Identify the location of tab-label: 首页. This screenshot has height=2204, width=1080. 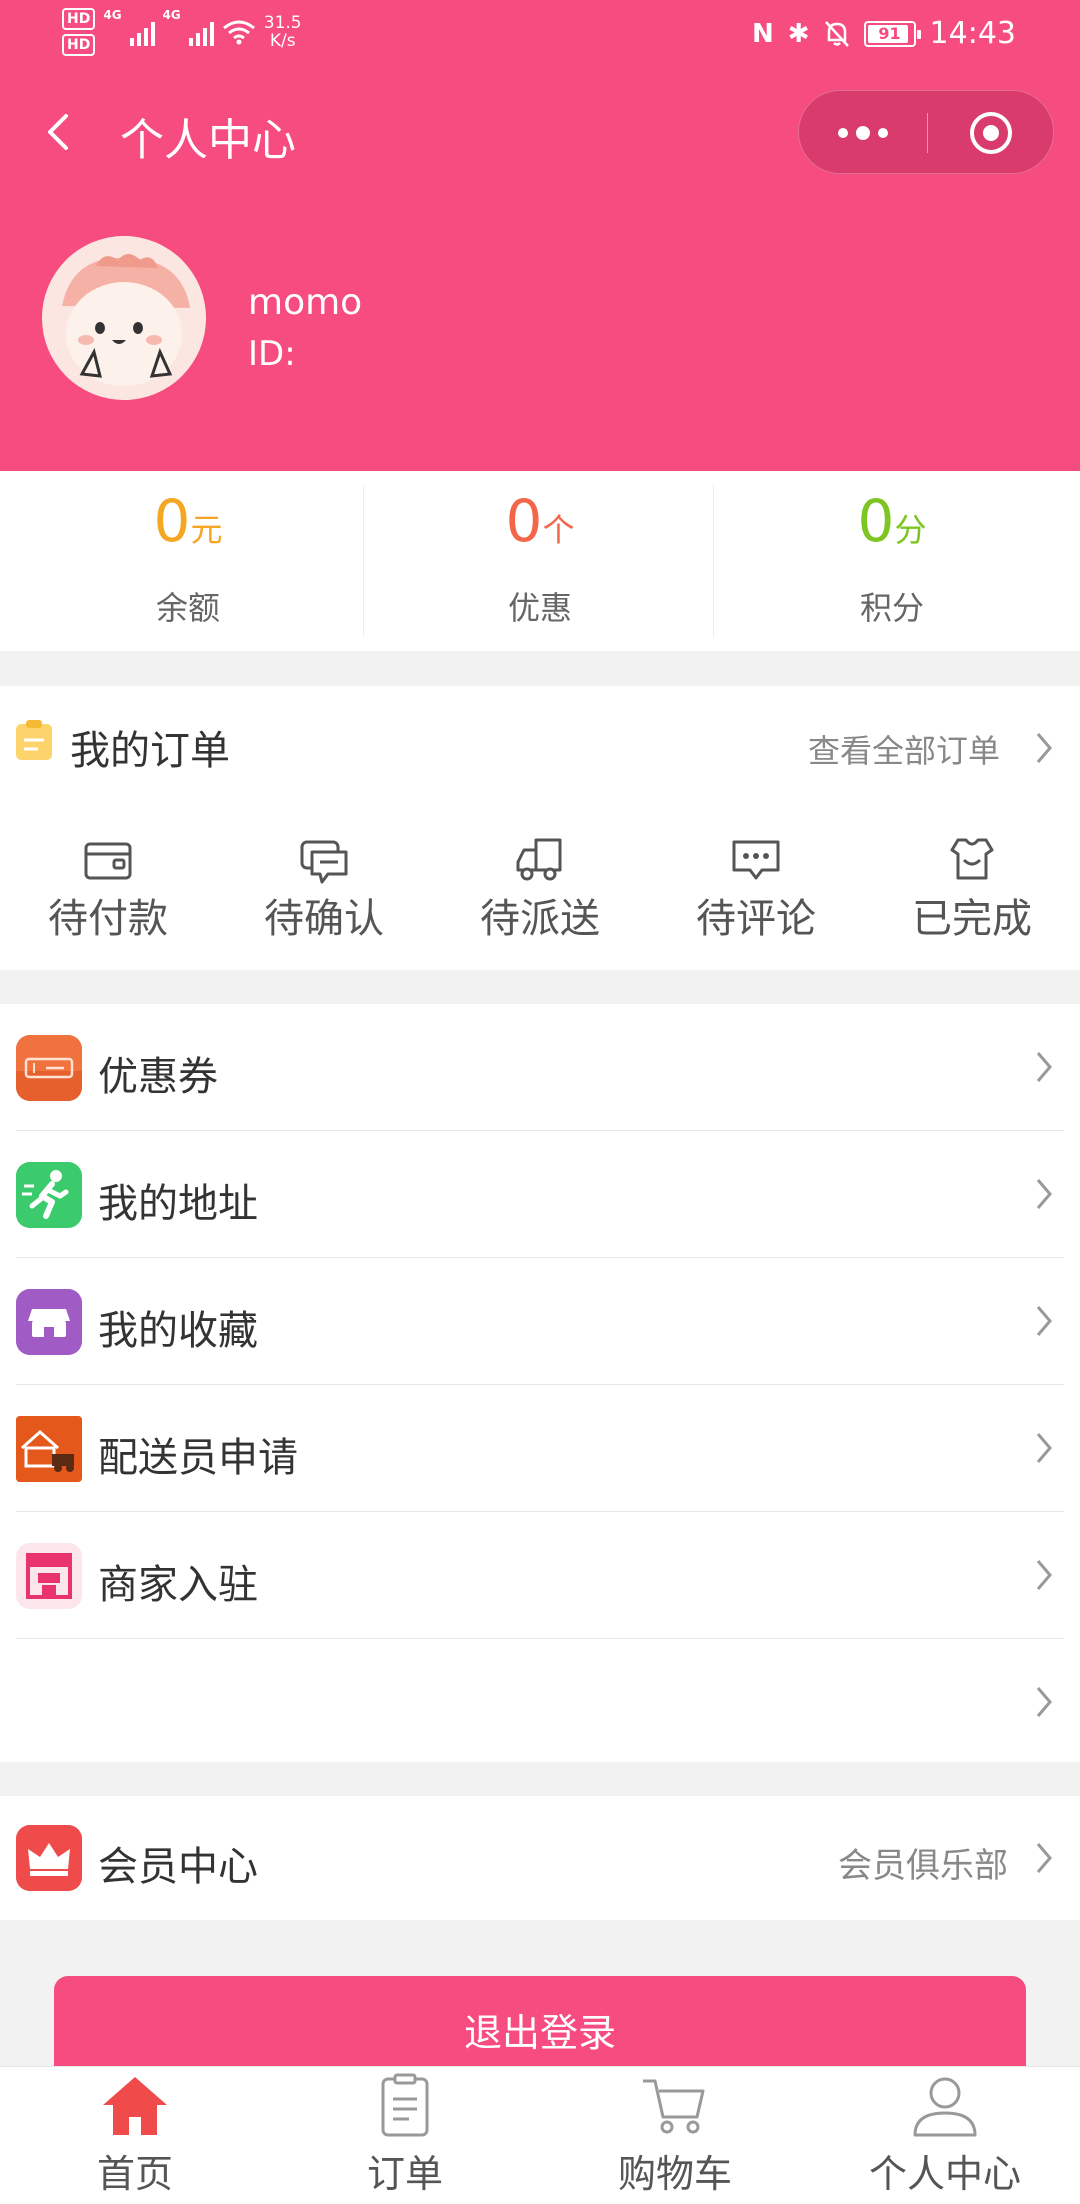
(134, 2174).